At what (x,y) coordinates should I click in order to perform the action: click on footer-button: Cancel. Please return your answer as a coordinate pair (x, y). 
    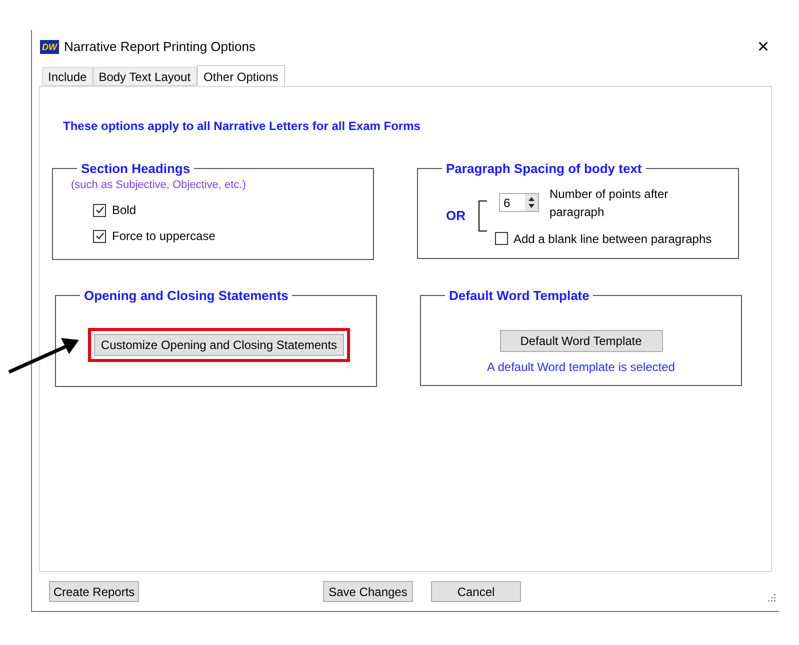
    Looking at the image, I should click on (476, 591).